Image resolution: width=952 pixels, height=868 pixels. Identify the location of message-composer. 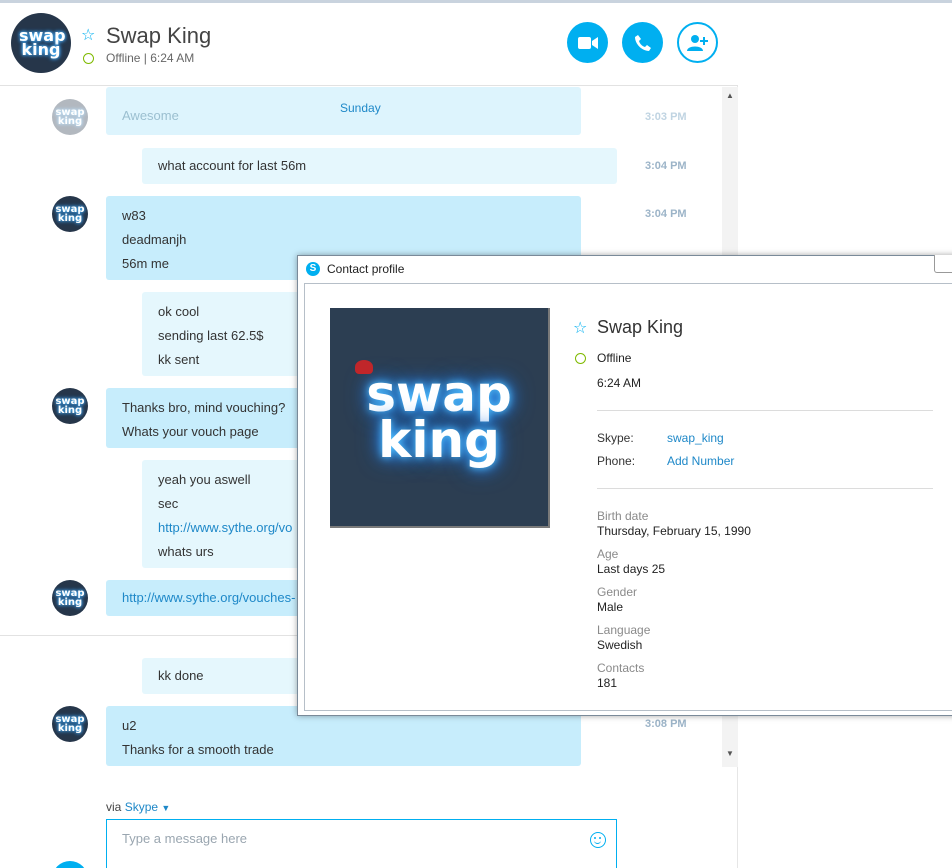
(361, 843).